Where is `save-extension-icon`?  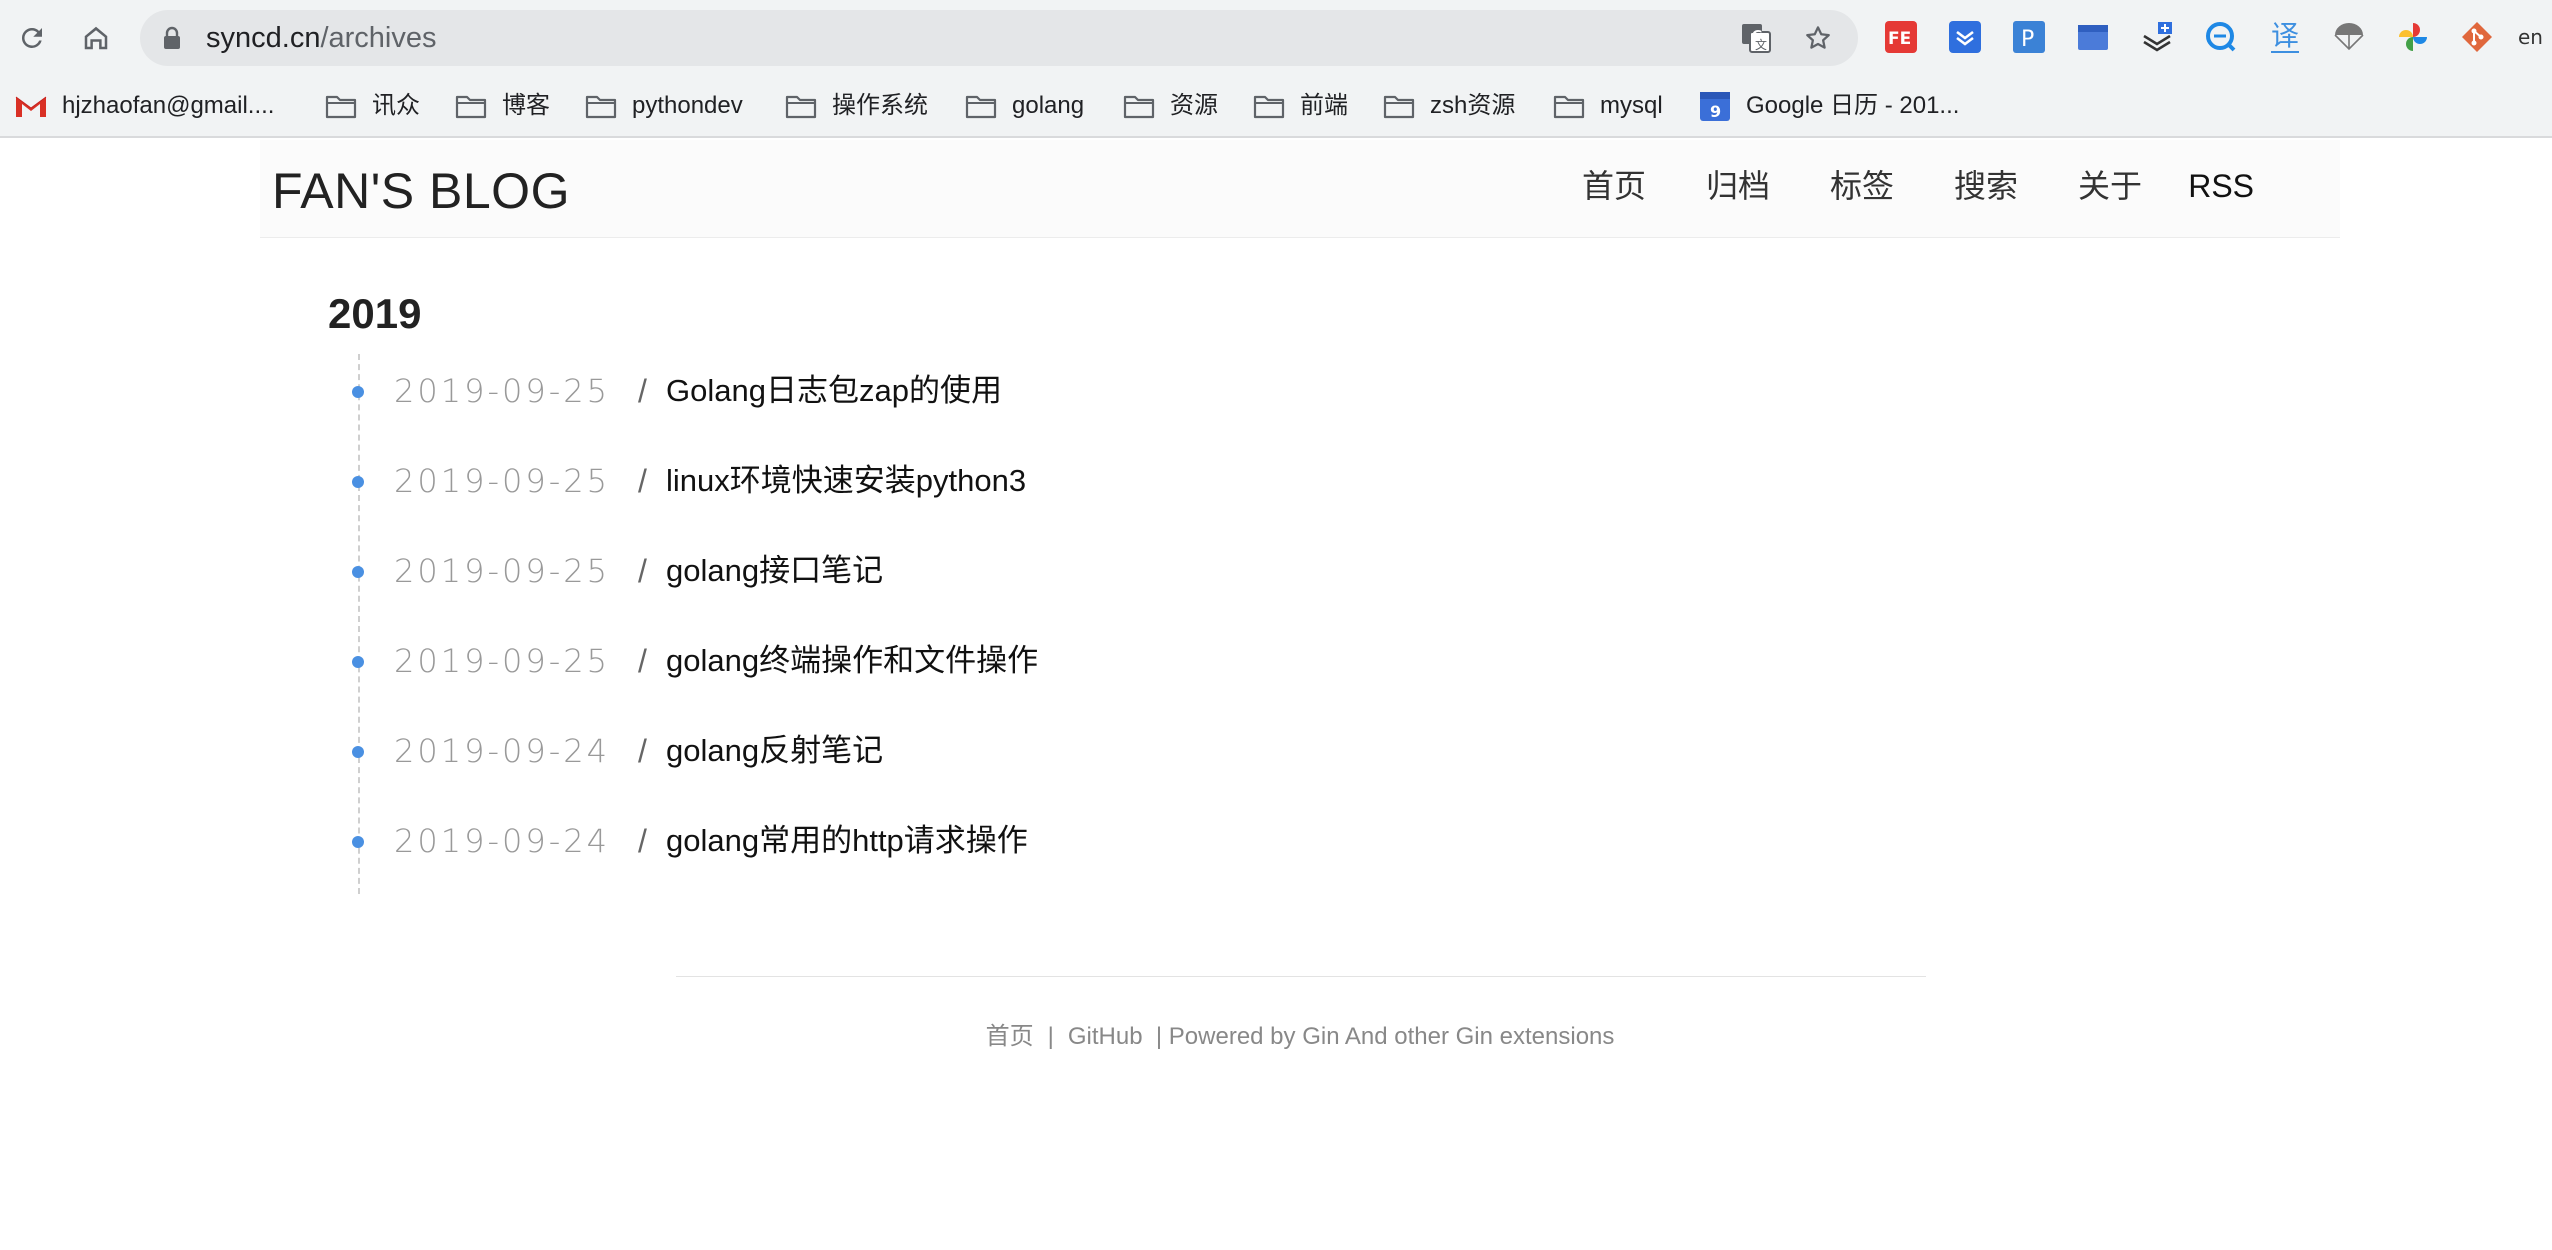 save-extension-icon is located at coordinates (1965, 37).